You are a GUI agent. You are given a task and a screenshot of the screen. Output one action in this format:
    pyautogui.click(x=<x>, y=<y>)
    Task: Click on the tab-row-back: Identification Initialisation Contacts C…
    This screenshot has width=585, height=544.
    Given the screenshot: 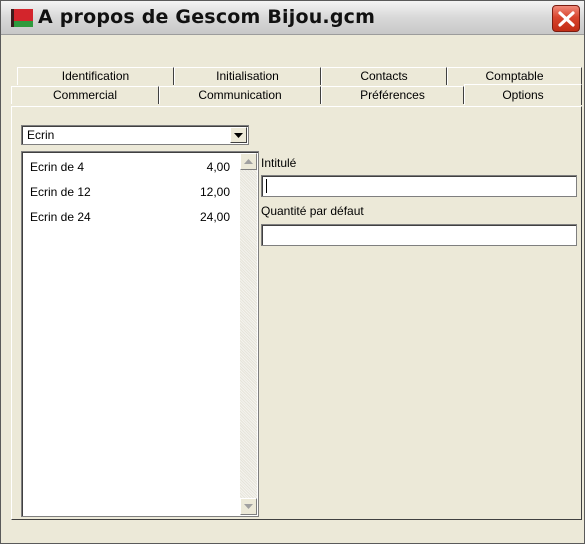 What is the action you would take?
    pyautogui.click(x=299, y=76)
    